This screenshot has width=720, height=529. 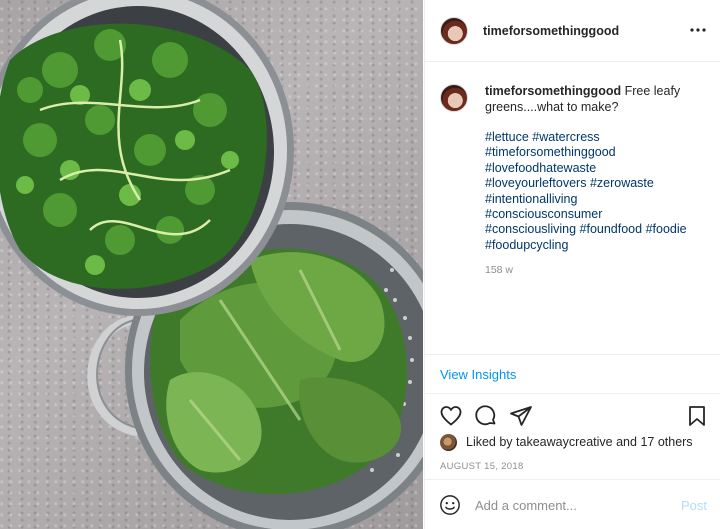 I want to click on post-comment-button: Post, so click(x=694, y=505).